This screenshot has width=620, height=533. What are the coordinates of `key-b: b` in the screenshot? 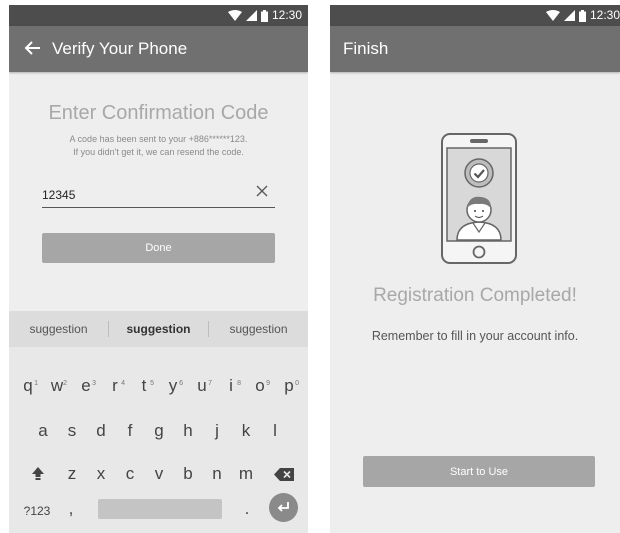 It's located at (188, 474).